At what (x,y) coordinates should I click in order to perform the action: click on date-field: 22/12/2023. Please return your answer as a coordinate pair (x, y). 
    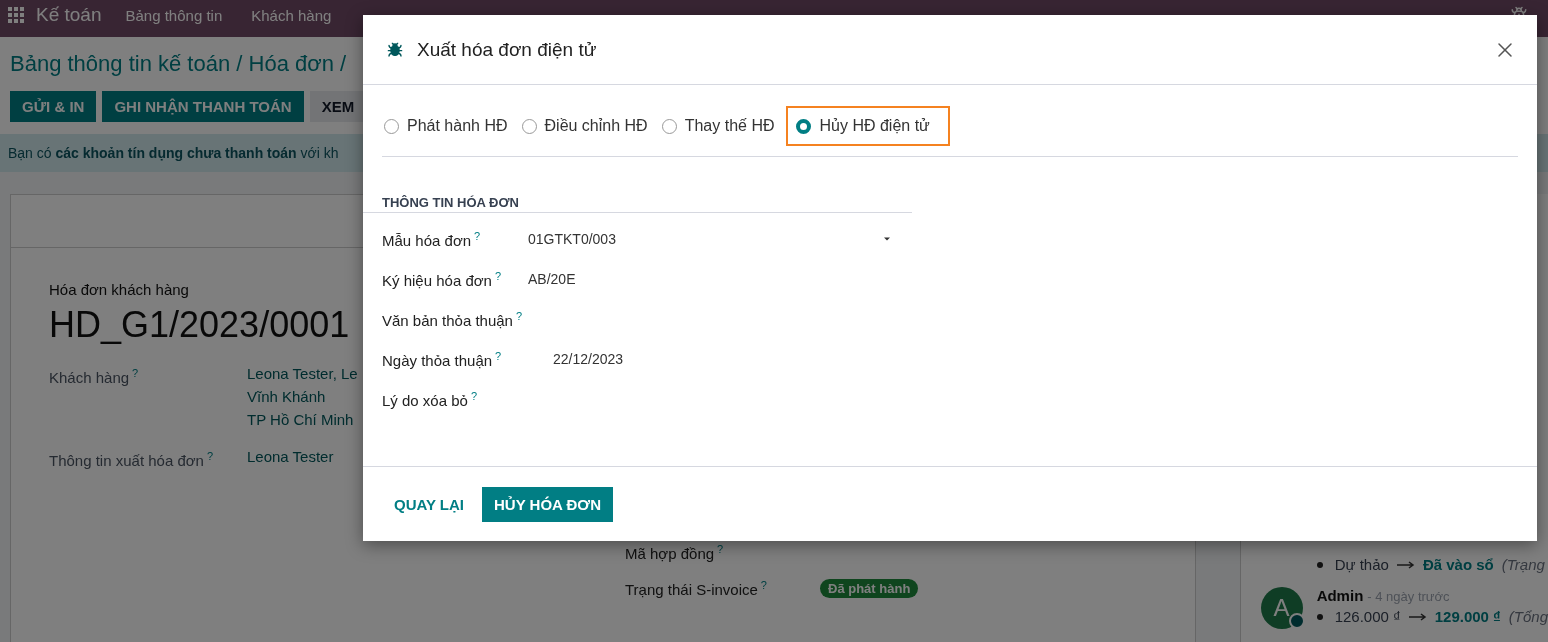
    Looking at the image, I should click on (711, 359).